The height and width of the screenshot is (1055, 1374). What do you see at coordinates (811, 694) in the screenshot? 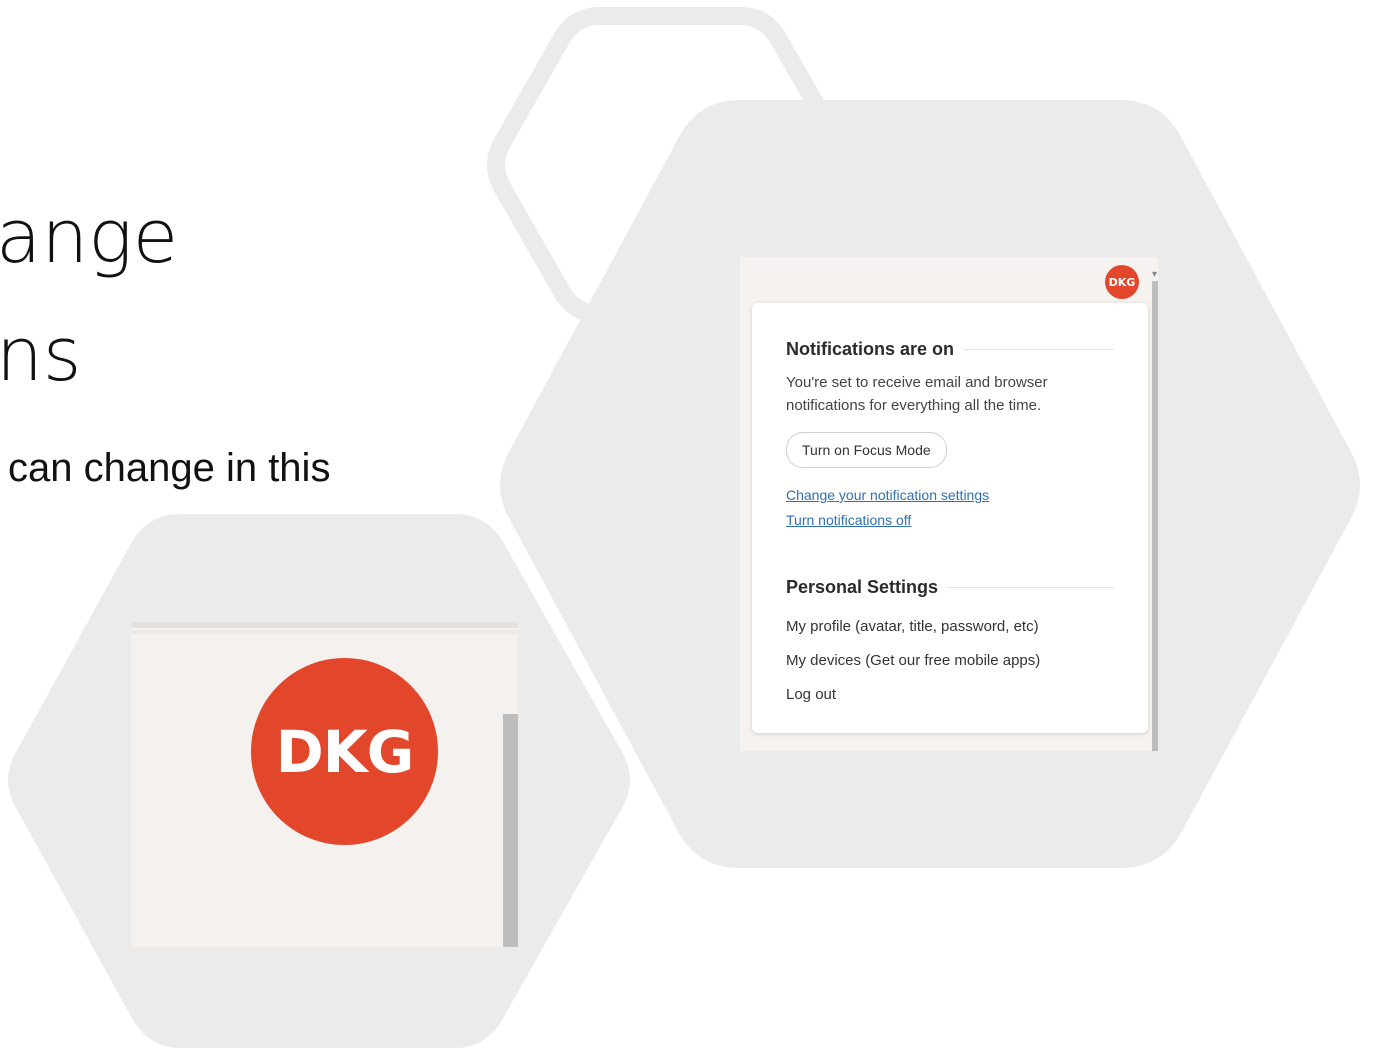
I see `menu-item-log-out: Log out` at bounding box center [811, 694].